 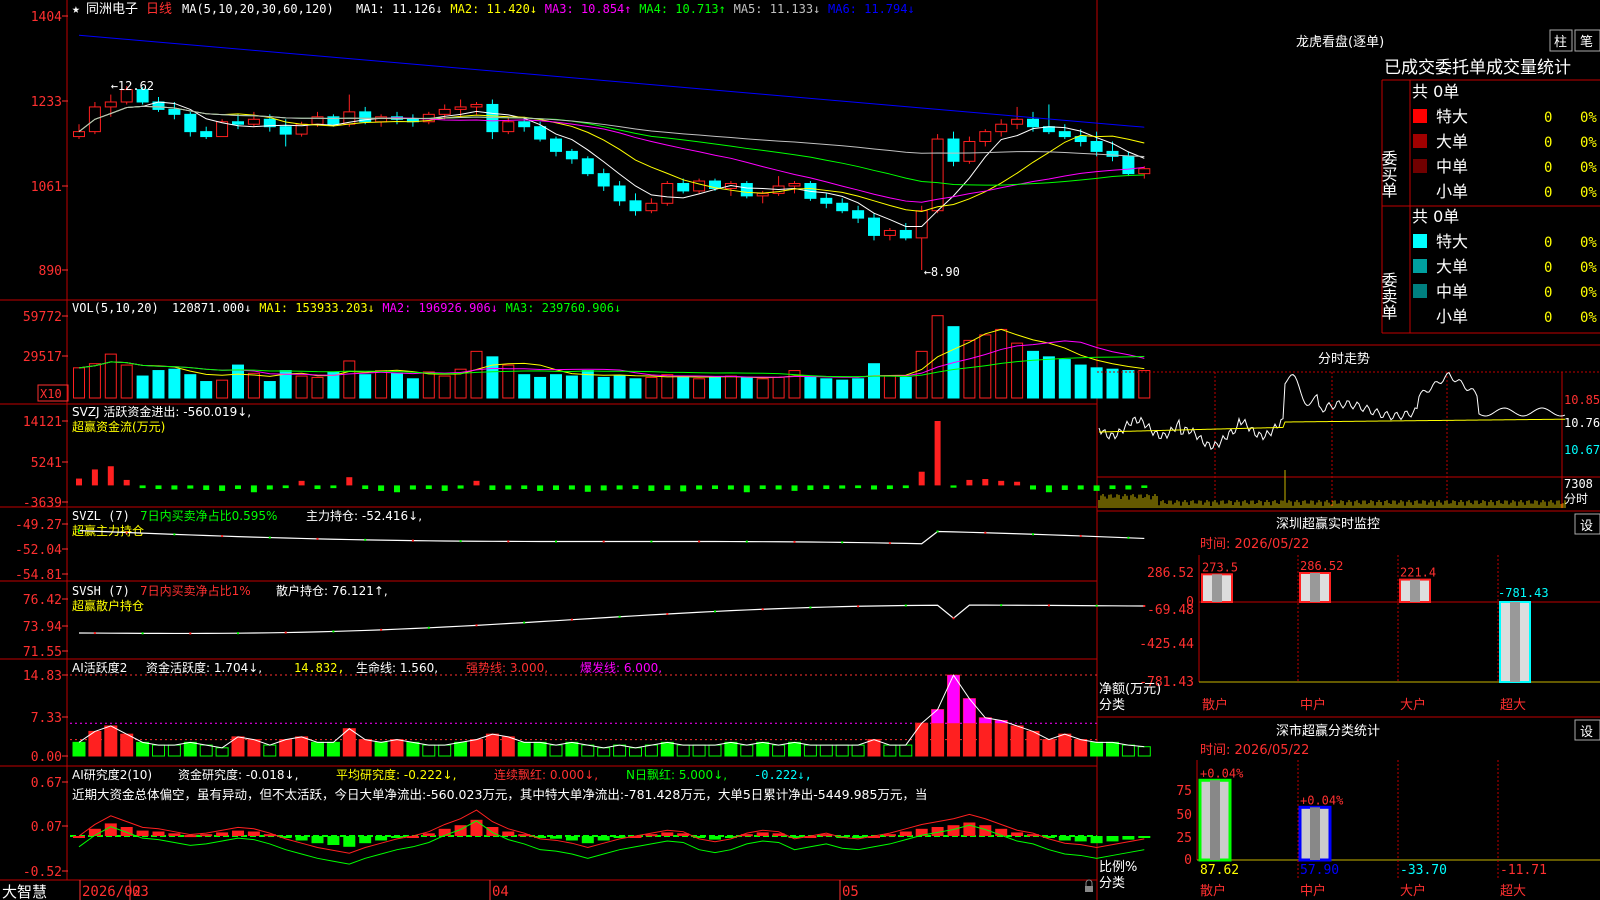 What do you see at coordinates (1548, 318) in the screenshot?
I see `sell-row-count: 0` at bounding box center [1548, 318].